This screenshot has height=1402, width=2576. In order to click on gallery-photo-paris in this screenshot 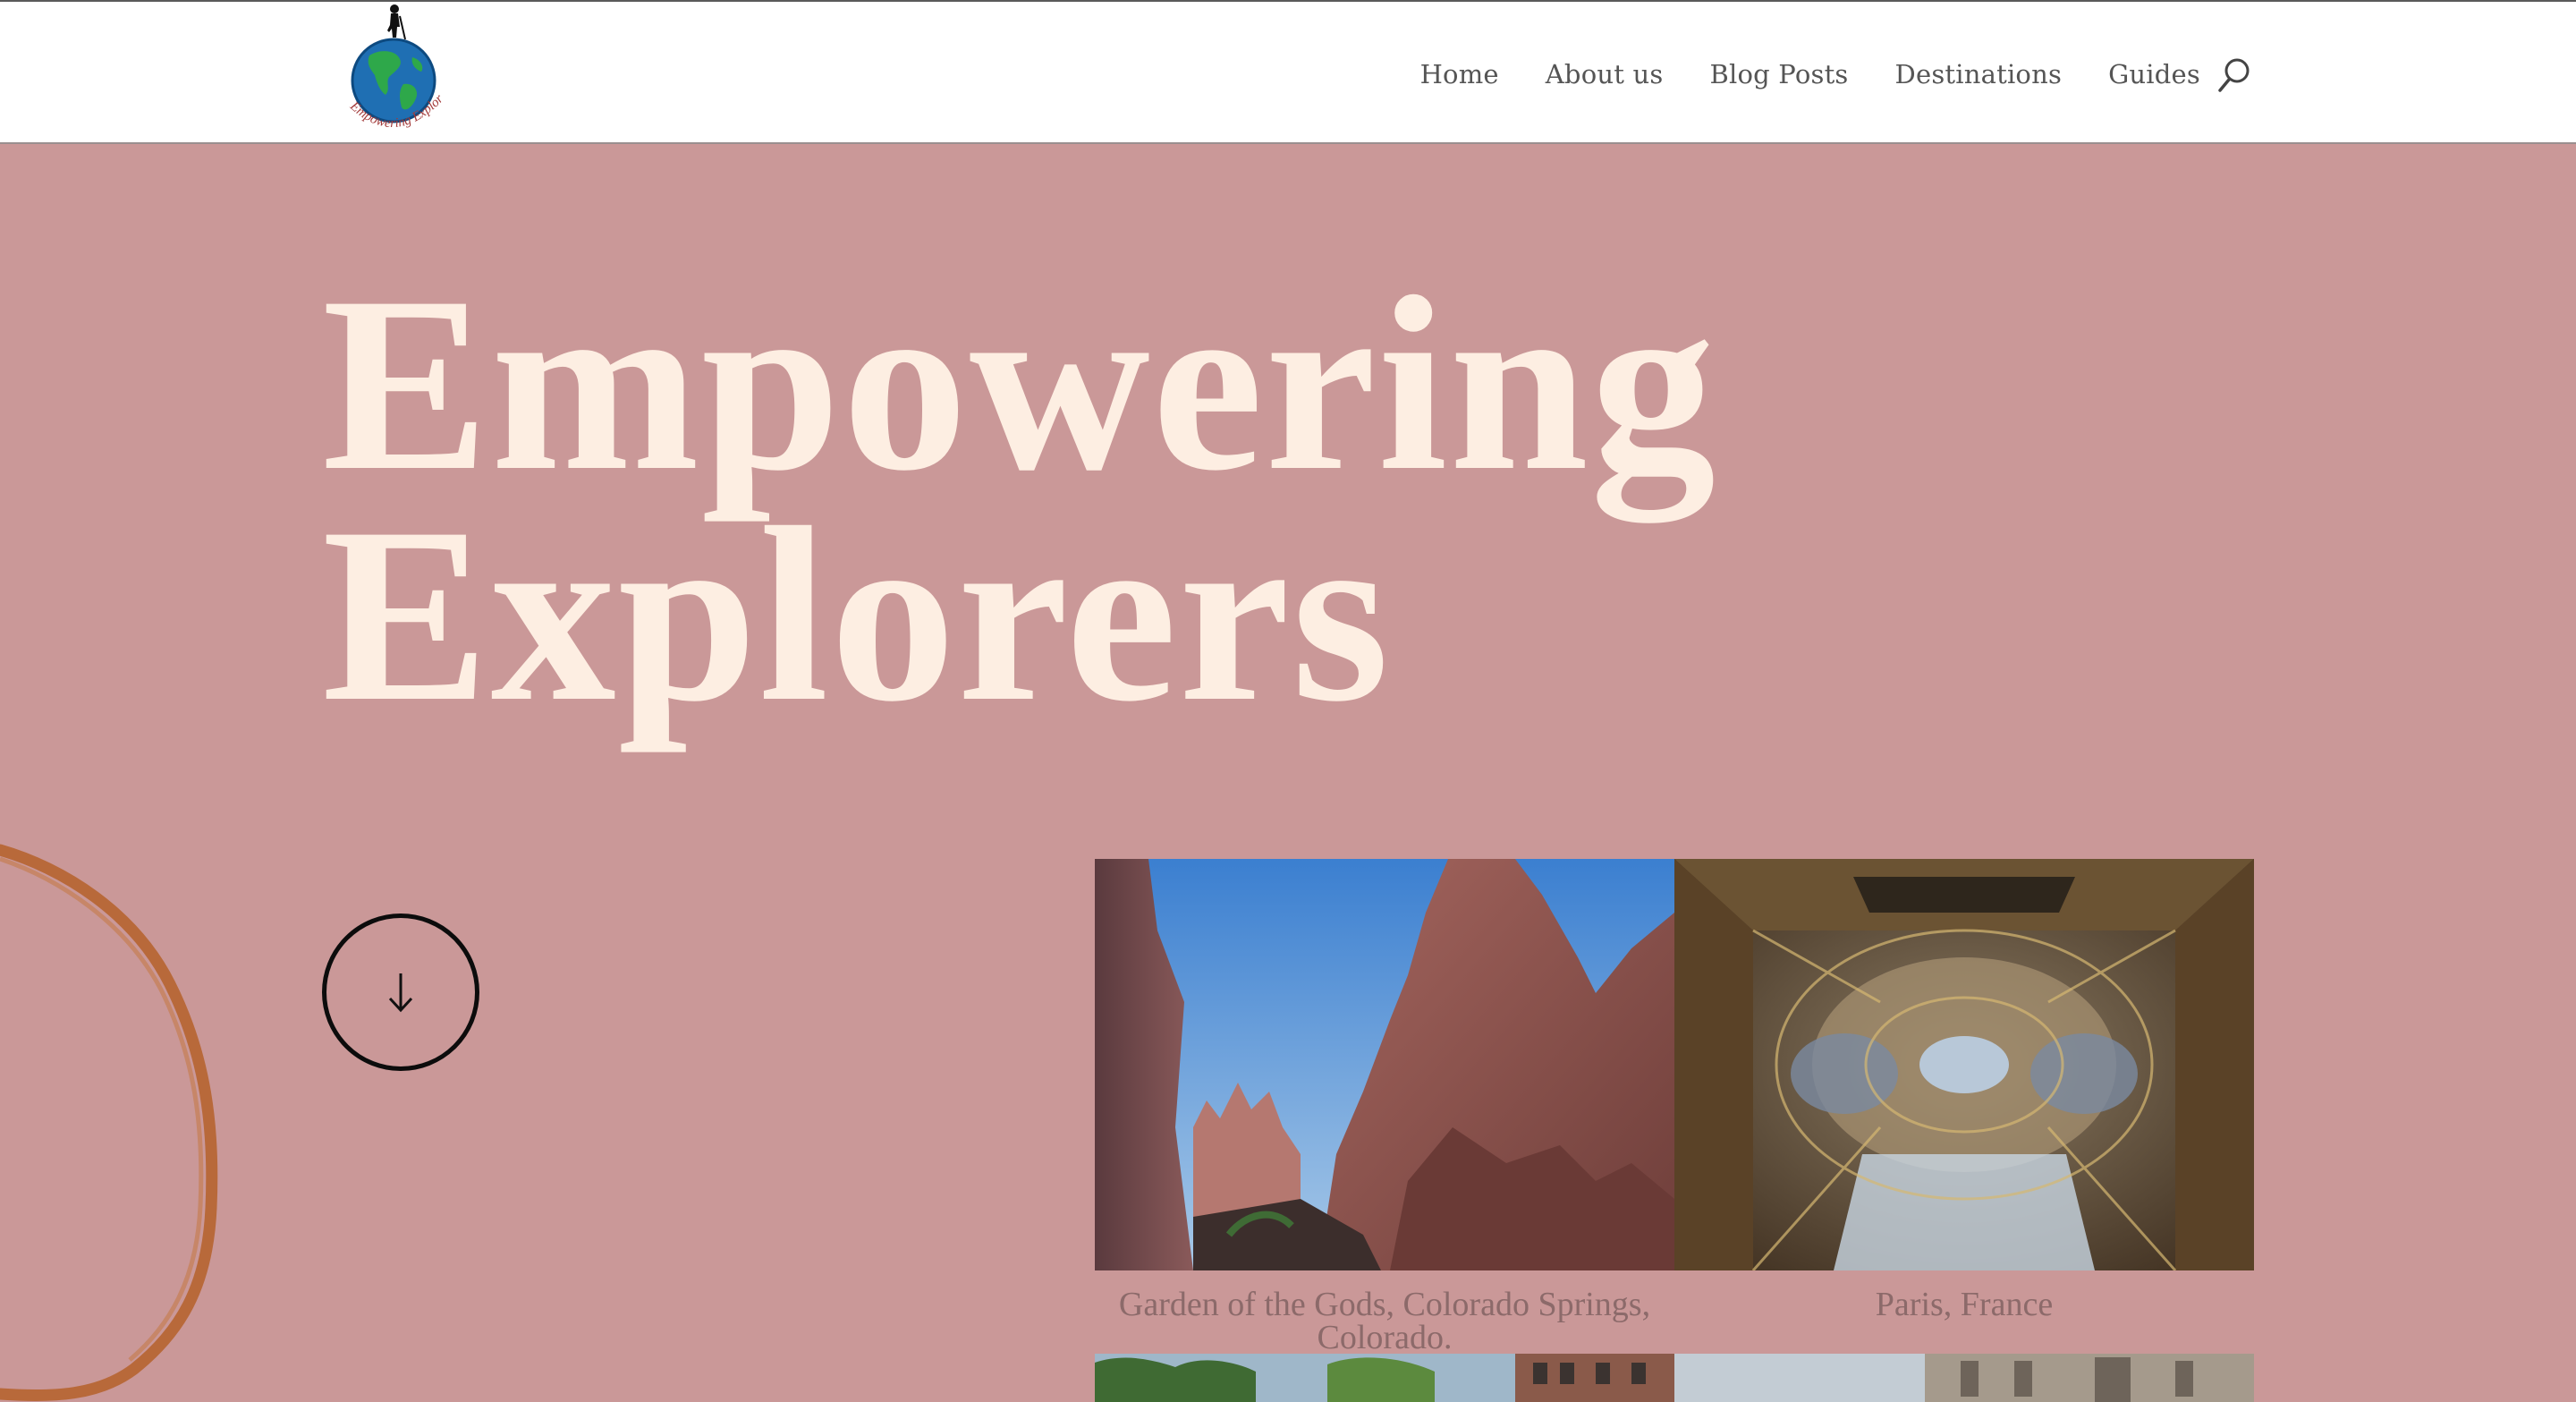, I will do `click(1964, 1065)`.